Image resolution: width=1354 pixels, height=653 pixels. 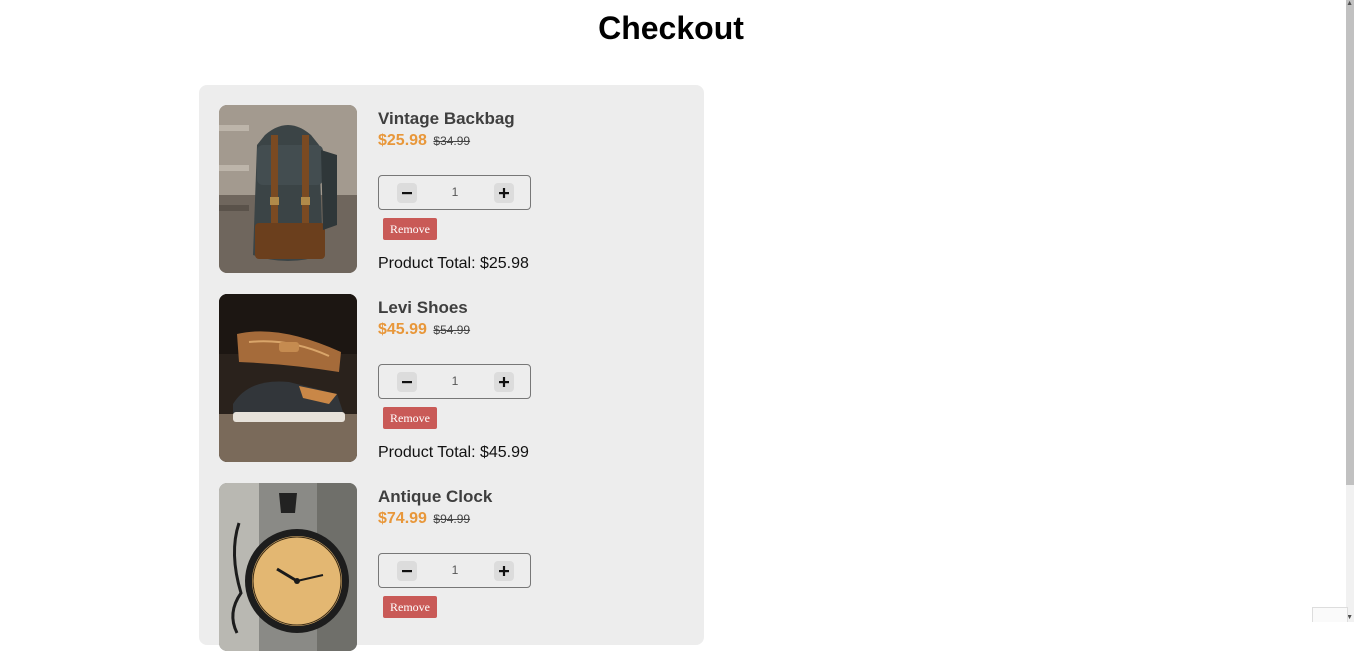 What do you see at coordinates (288, 378) in the screenshot?
I see `shoes-photo` at bounding box center [288, 378].